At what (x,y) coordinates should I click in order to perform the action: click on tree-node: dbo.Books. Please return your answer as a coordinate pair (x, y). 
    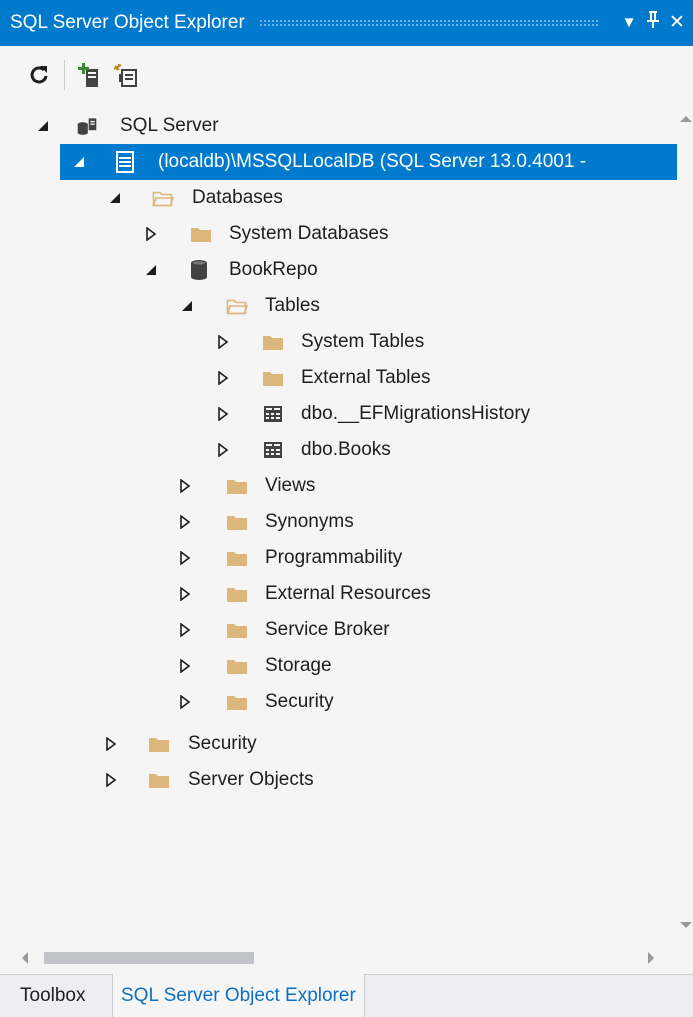
    Looking at the image, I should click on (338, 450).